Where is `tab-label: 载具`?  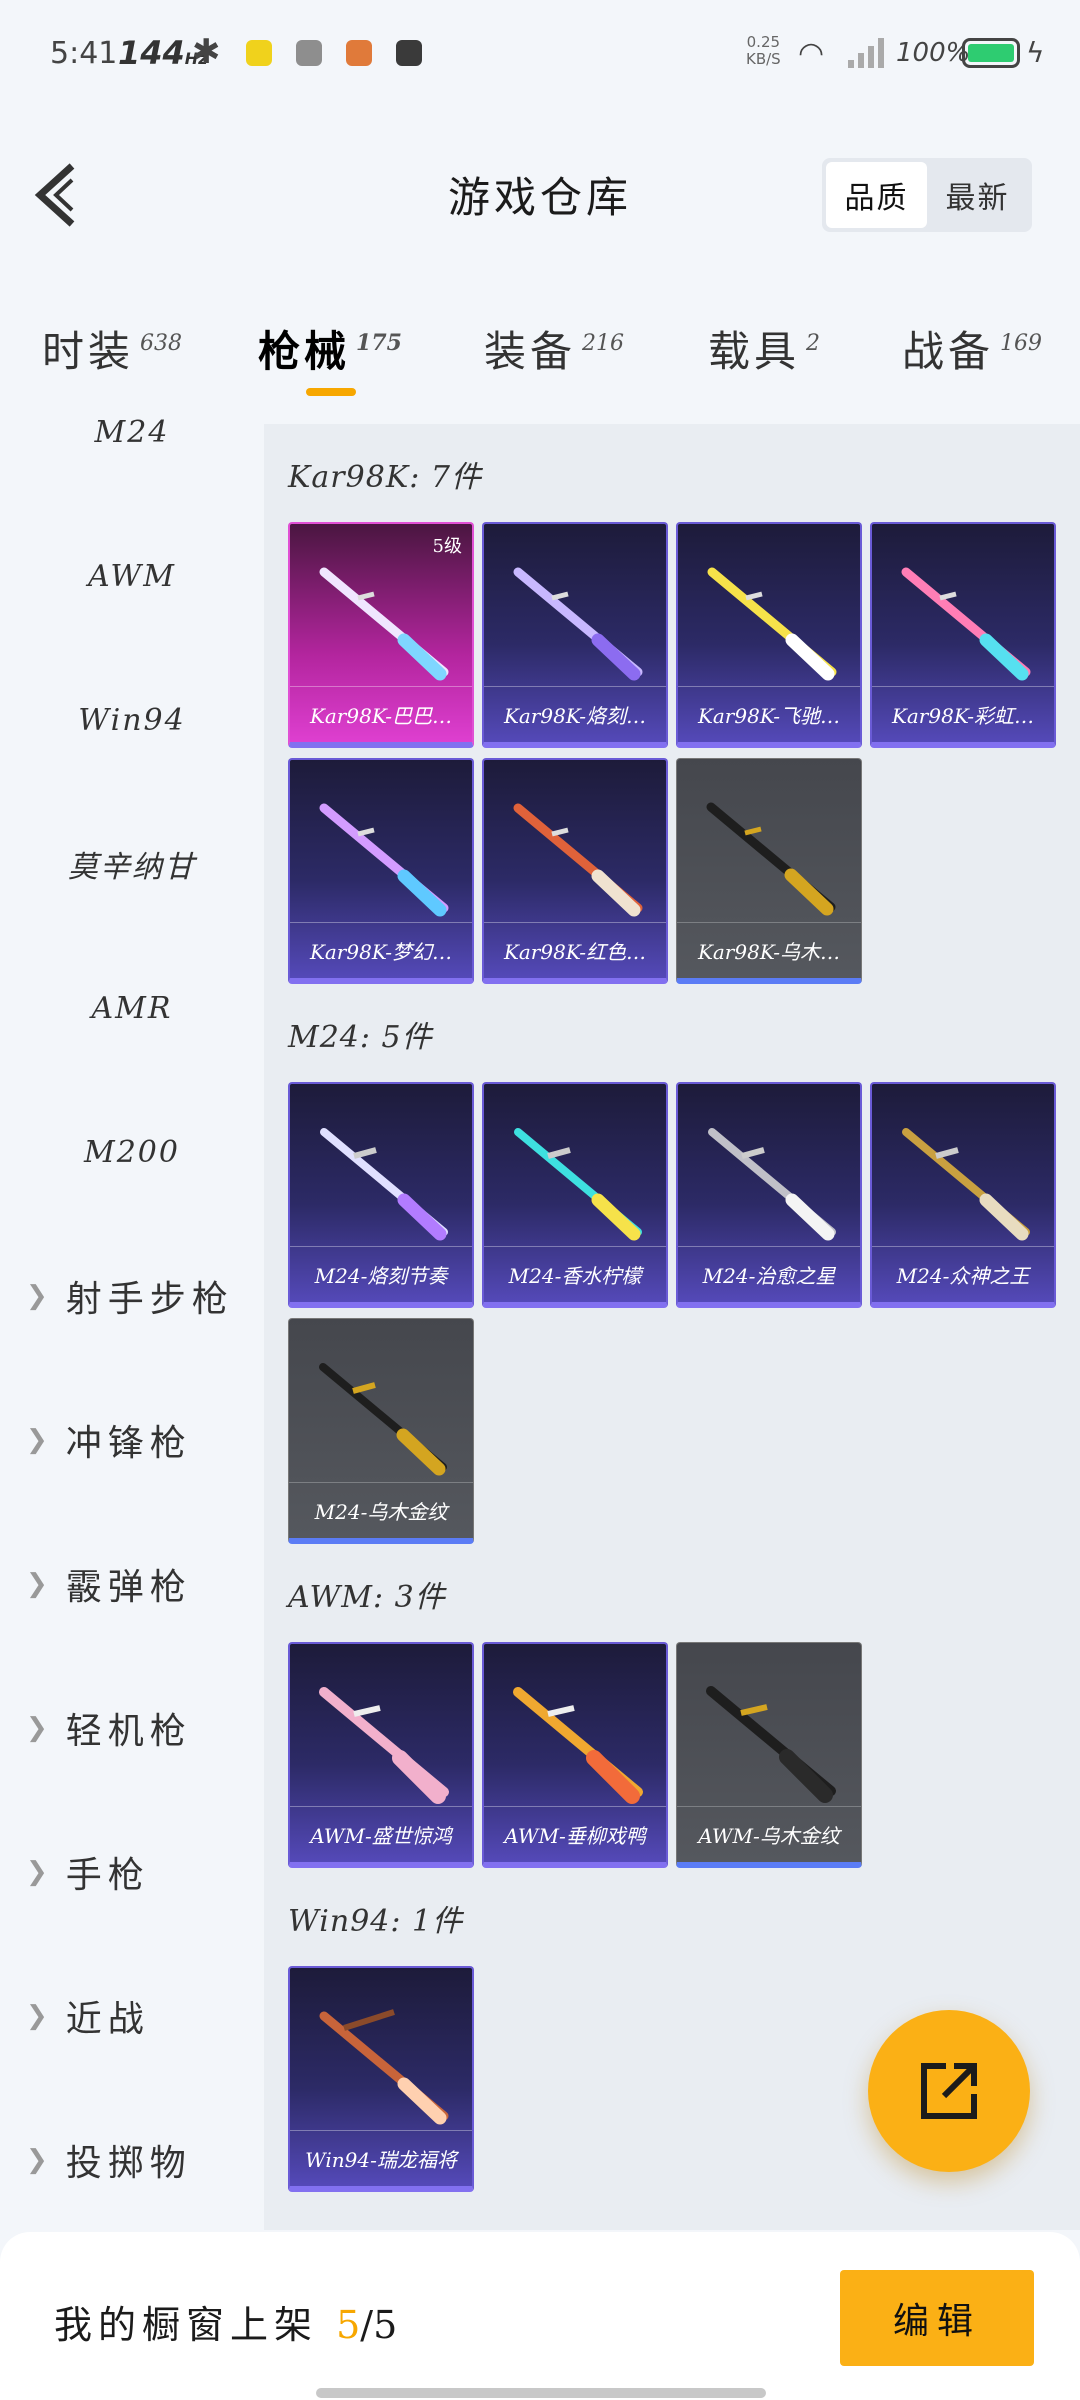 tab-label: 载具 is located at coordinates (754, 351).